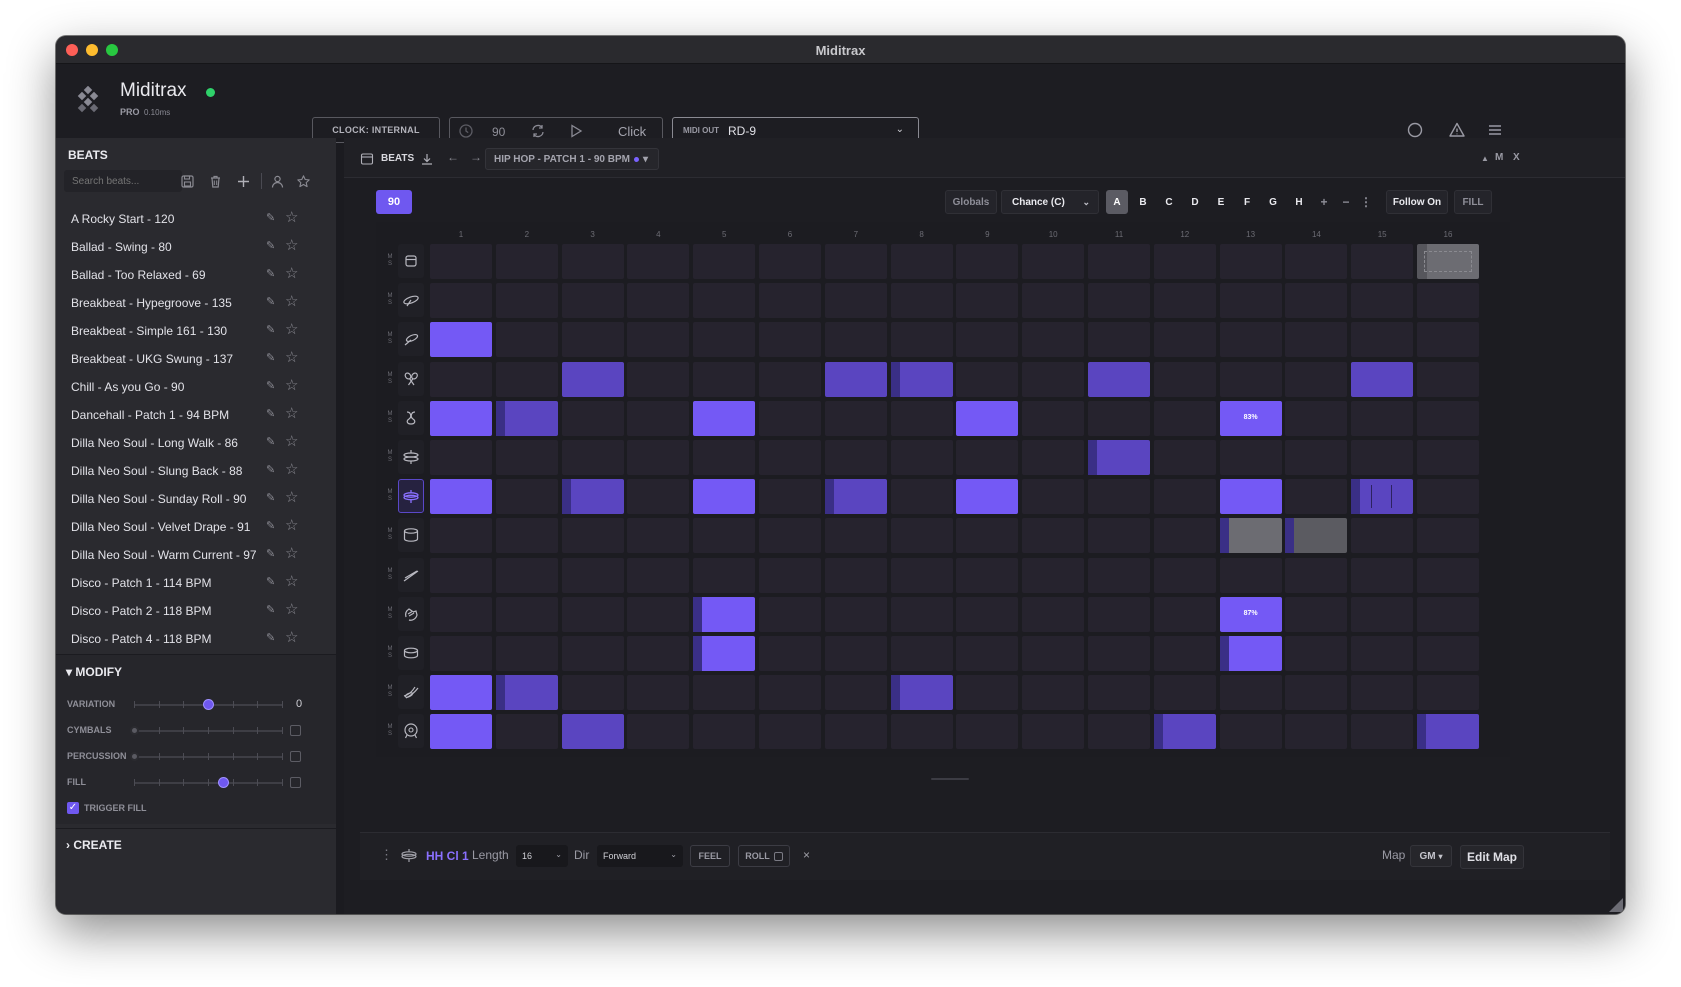 This screenshot has height=987, width=1681. I want to click on variation-slider: VARIATION 0, so click(196, 705).